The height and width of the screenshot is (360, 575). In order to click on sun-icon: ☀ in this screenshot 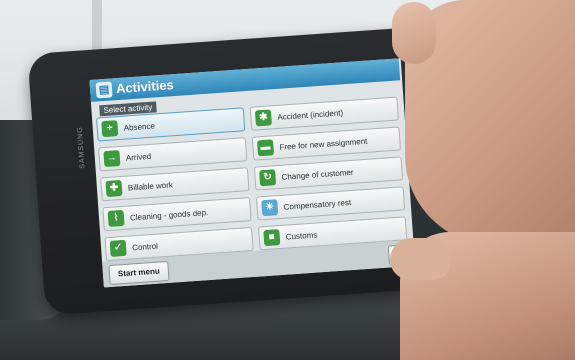, I will do `click(270, 208)`.